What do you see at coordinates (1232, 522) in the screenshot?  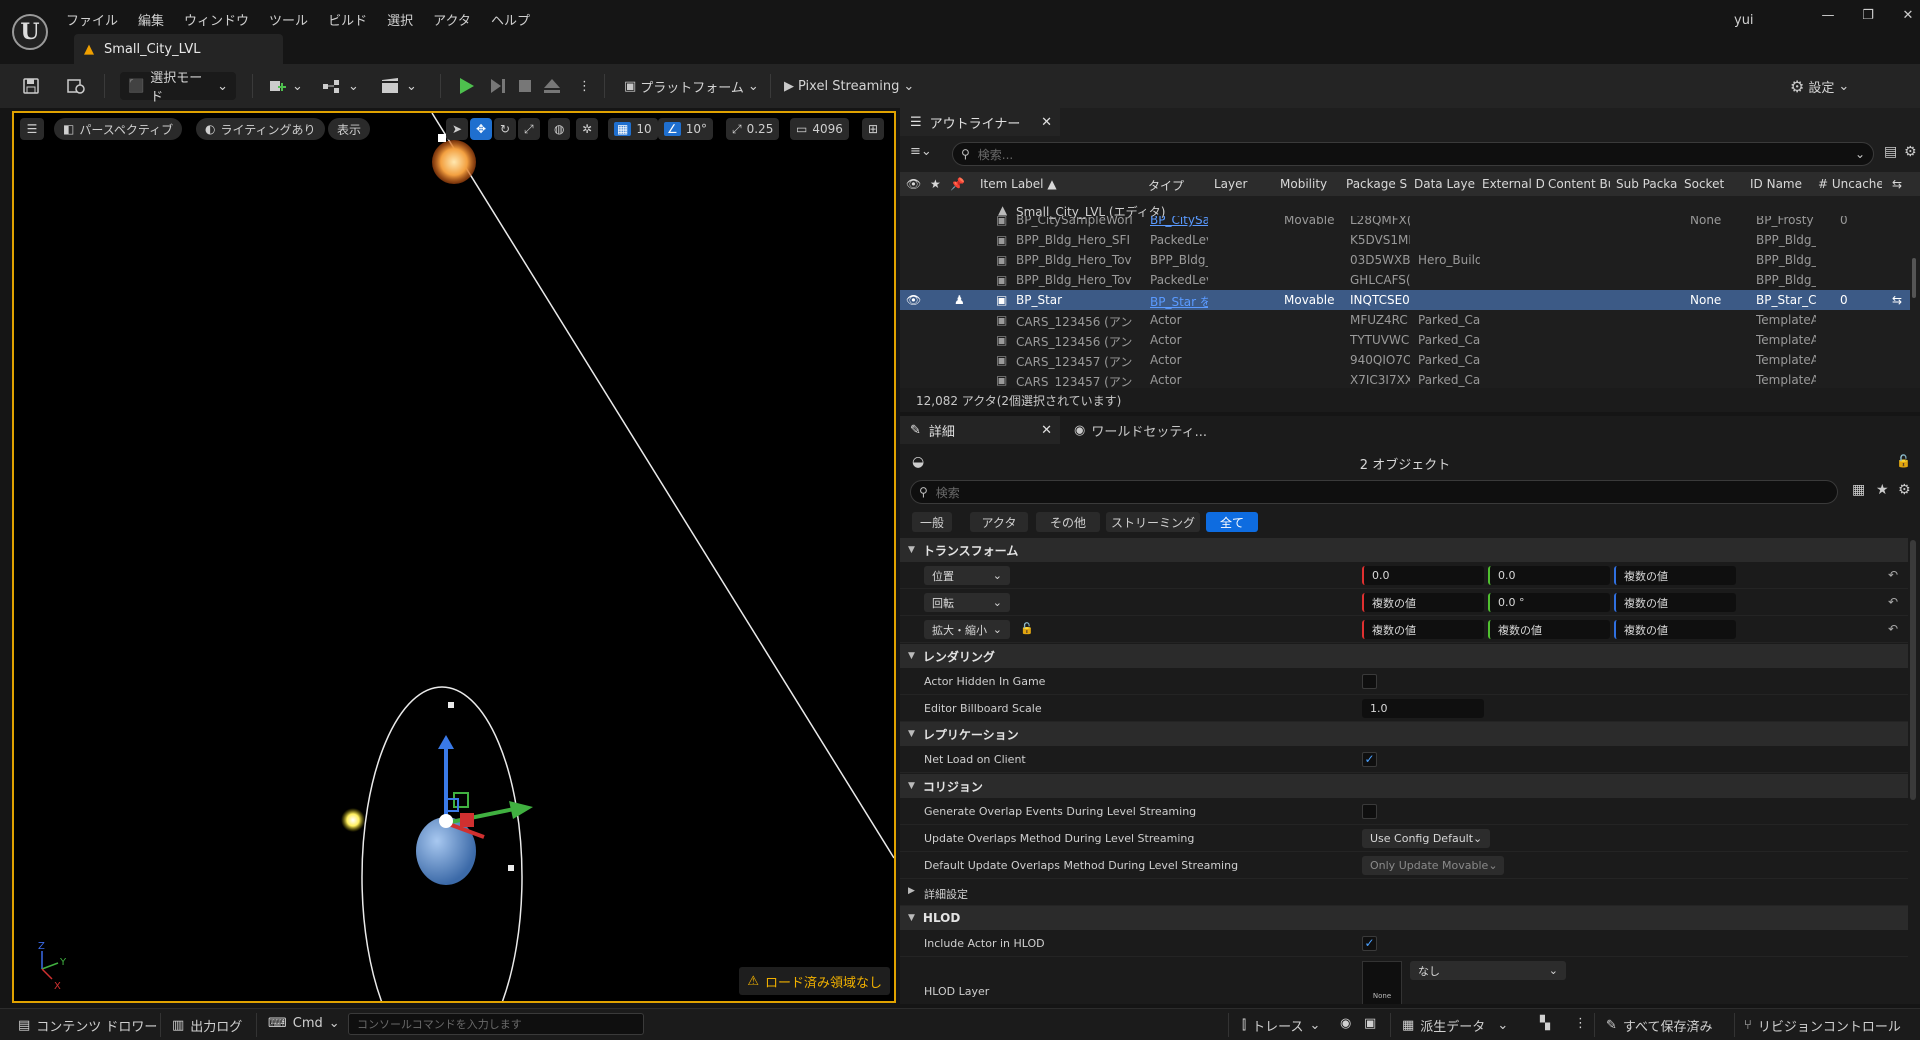 I see `filter-all: 全て` at bounding box center [1232, 522].